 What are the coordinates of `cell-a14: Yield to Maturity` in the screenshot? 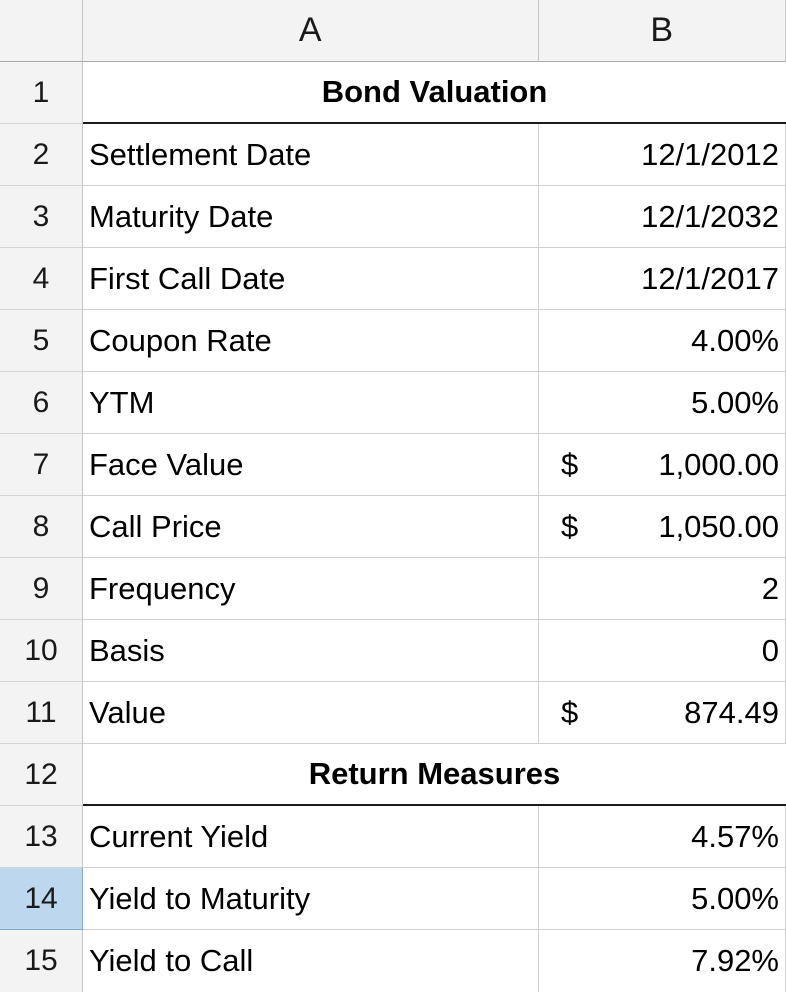 It's located at (311, 899).